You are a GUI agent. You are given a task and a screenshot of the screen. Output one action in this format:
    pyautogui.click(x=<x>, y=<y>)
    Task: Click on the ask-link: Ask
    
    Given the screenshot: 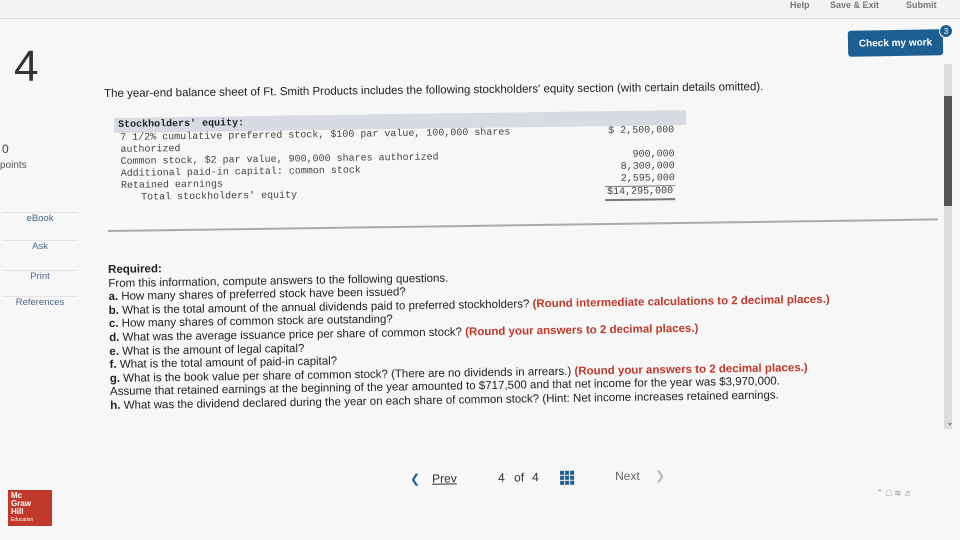 What is the action you would take?
    pyautogui.click(x=40, y=246)
    